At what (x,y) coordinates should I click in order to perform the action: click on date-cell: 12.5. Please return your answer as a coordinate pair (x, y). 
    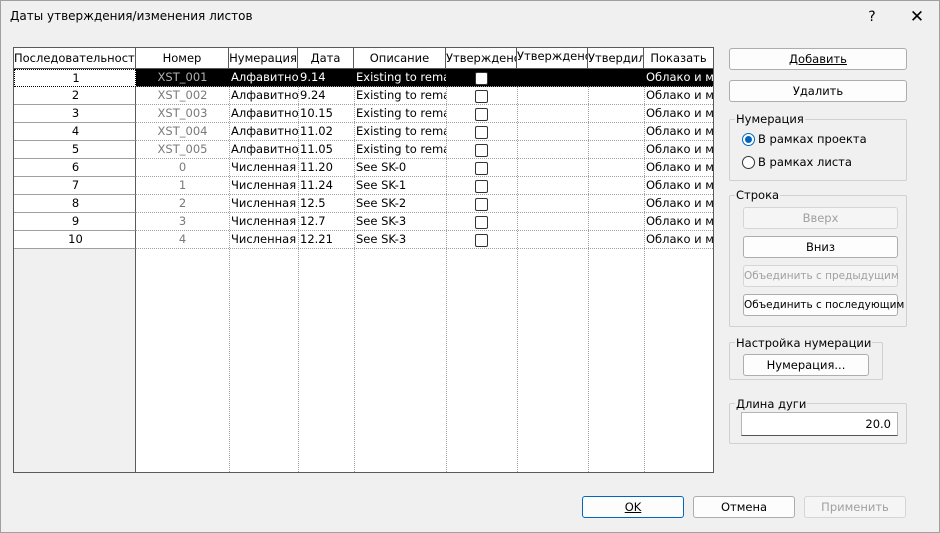
    Looking at the image, I should click on (326, 204).